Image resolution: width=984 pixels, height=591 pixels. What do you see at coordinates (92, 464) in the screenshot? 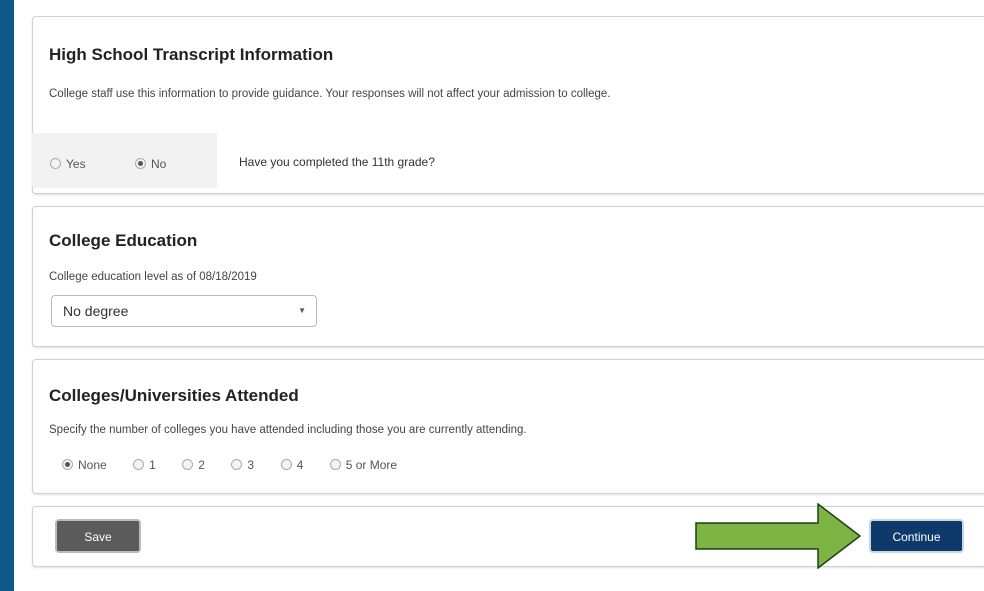
I see `count-label-none: None` at bounding box center [92, 464].